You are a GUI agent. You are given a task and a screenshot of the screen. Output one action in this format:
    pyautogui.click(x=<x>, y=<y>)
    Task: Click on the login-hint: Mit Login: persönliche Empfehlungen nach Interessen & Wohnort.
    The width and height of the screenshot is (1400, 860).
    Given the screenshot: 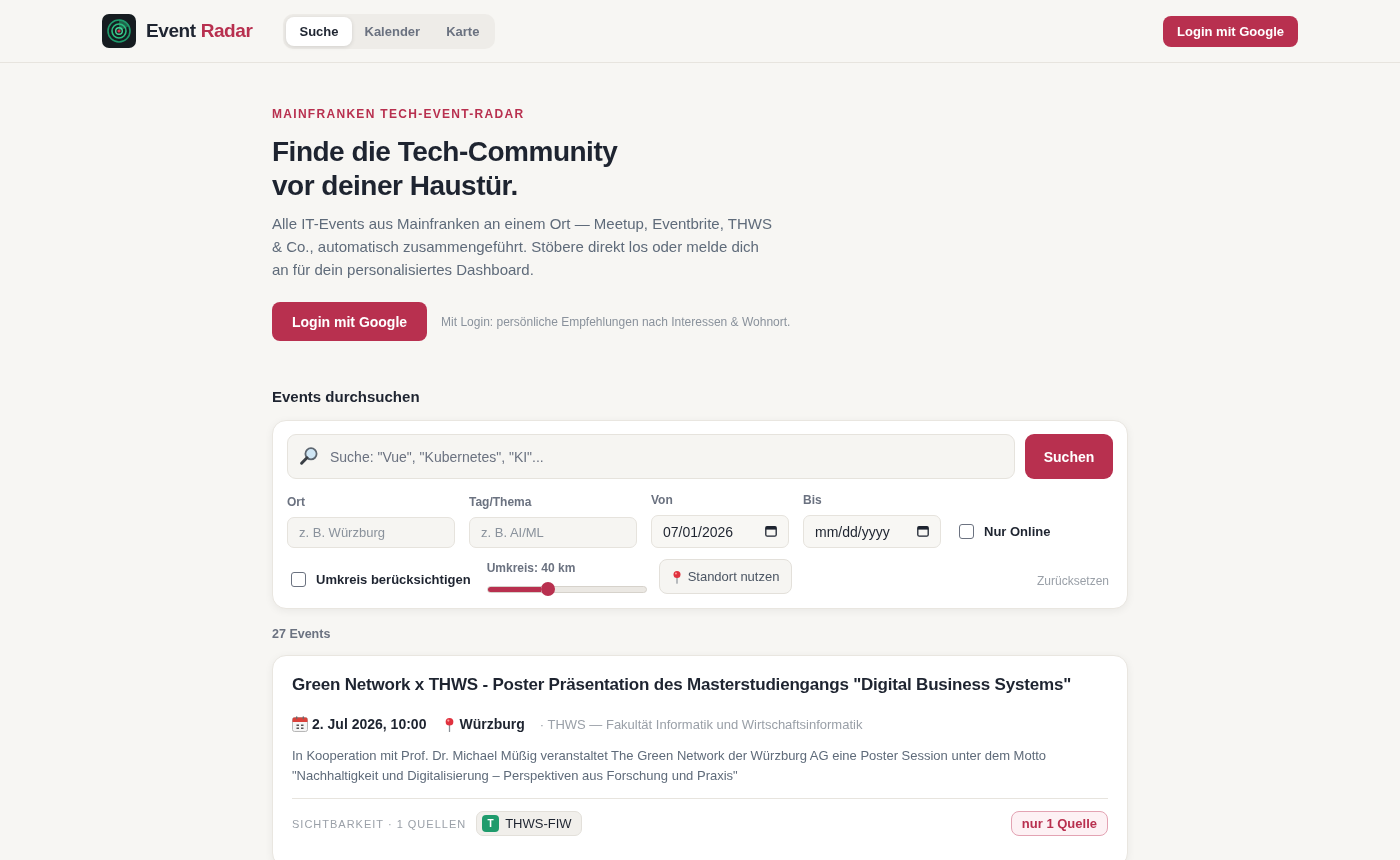 What is the action you would take?
    pyautogui.click(x=616, y=321)
    